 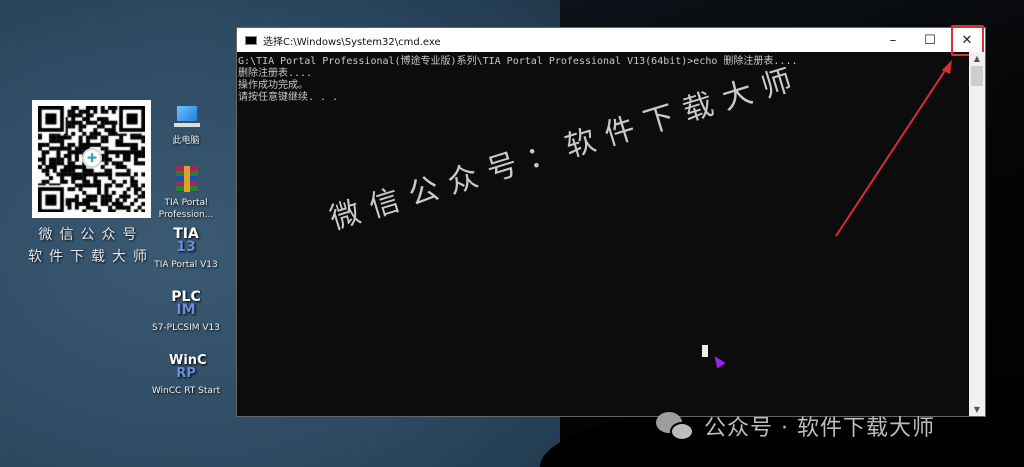 What do you see at coordinates (819, 428) in the screenshot?
I see `footer-text: 公众号 · 软件下载大师` at bounding box center [819, 428].